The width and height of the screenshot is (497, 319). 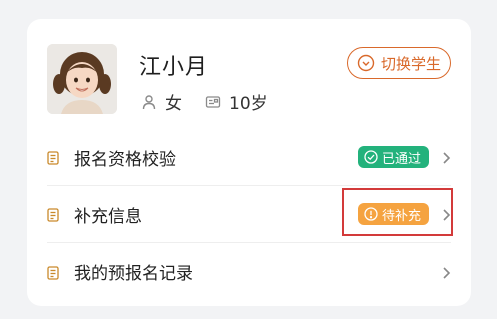 I want to click on status-text: 待补充, so click(x=401, y=216).